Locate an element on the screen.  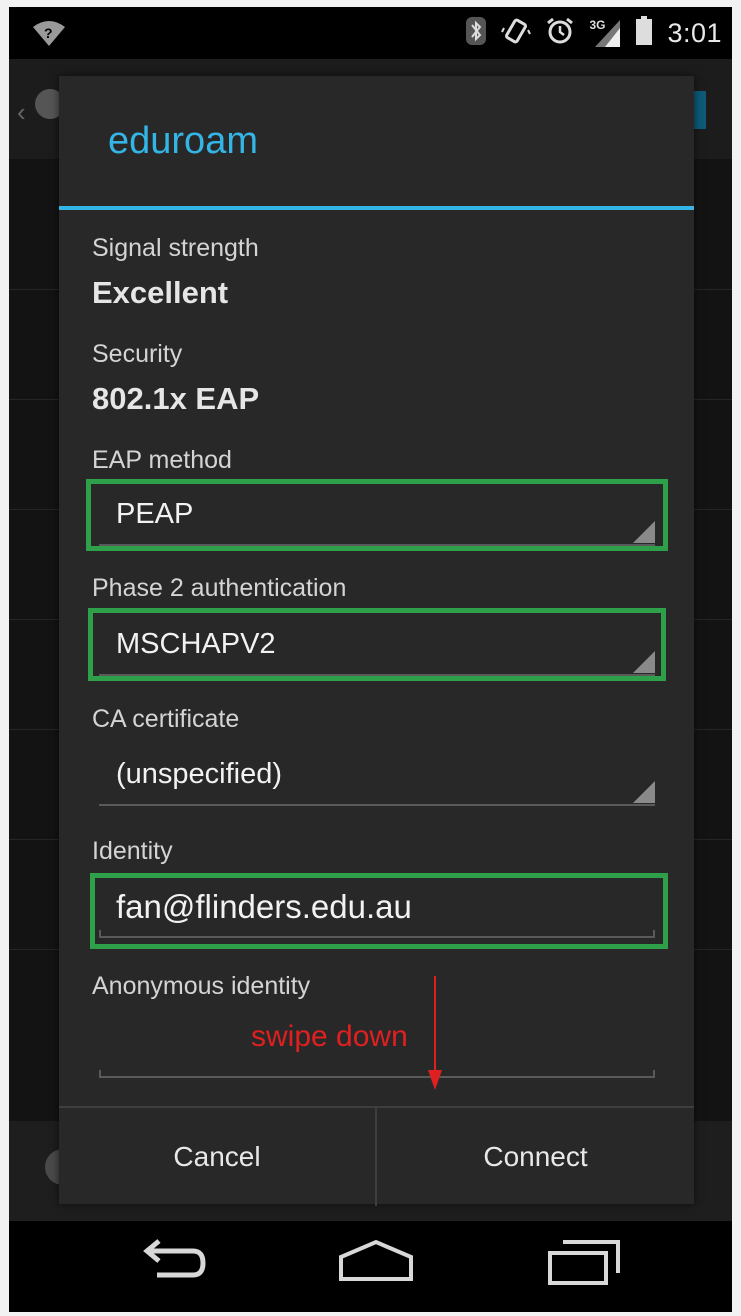
eap-method-highlight is located at coordinates (377, 515).